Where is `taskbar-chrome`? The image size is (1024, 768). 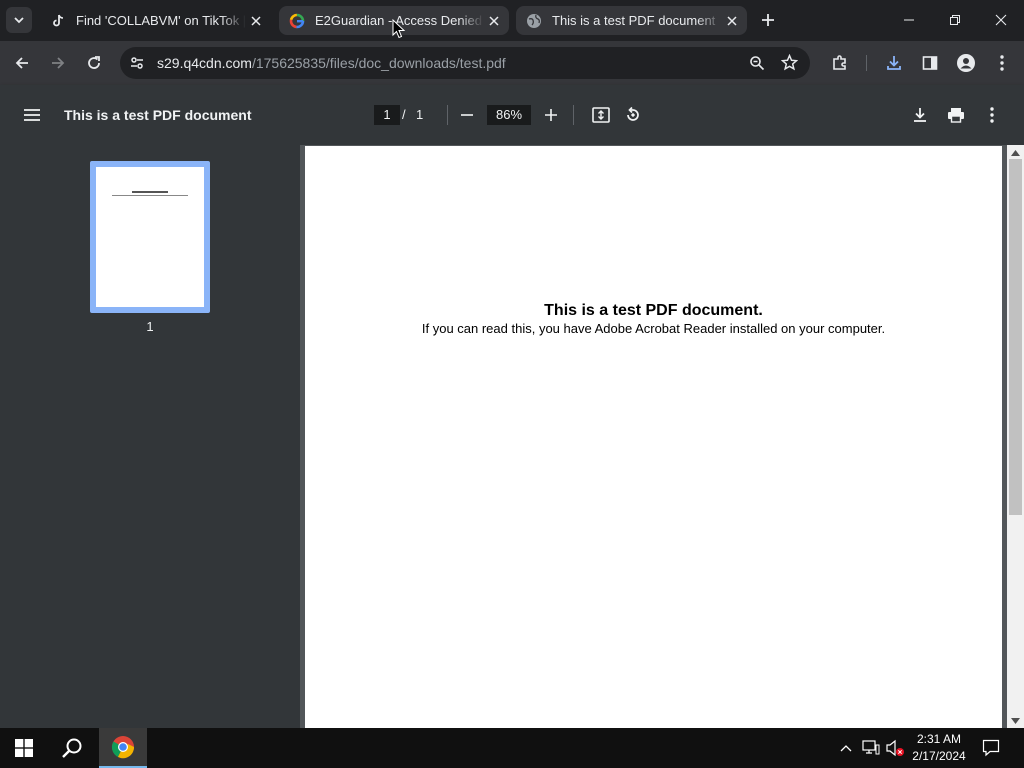
taskbar-chrome is located at coordinates (123, 748).